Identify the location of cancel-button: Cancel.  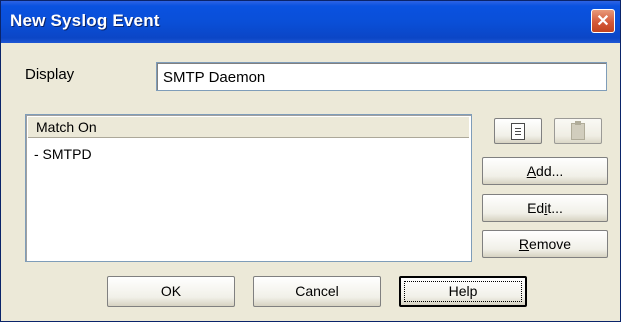
(317, 291).